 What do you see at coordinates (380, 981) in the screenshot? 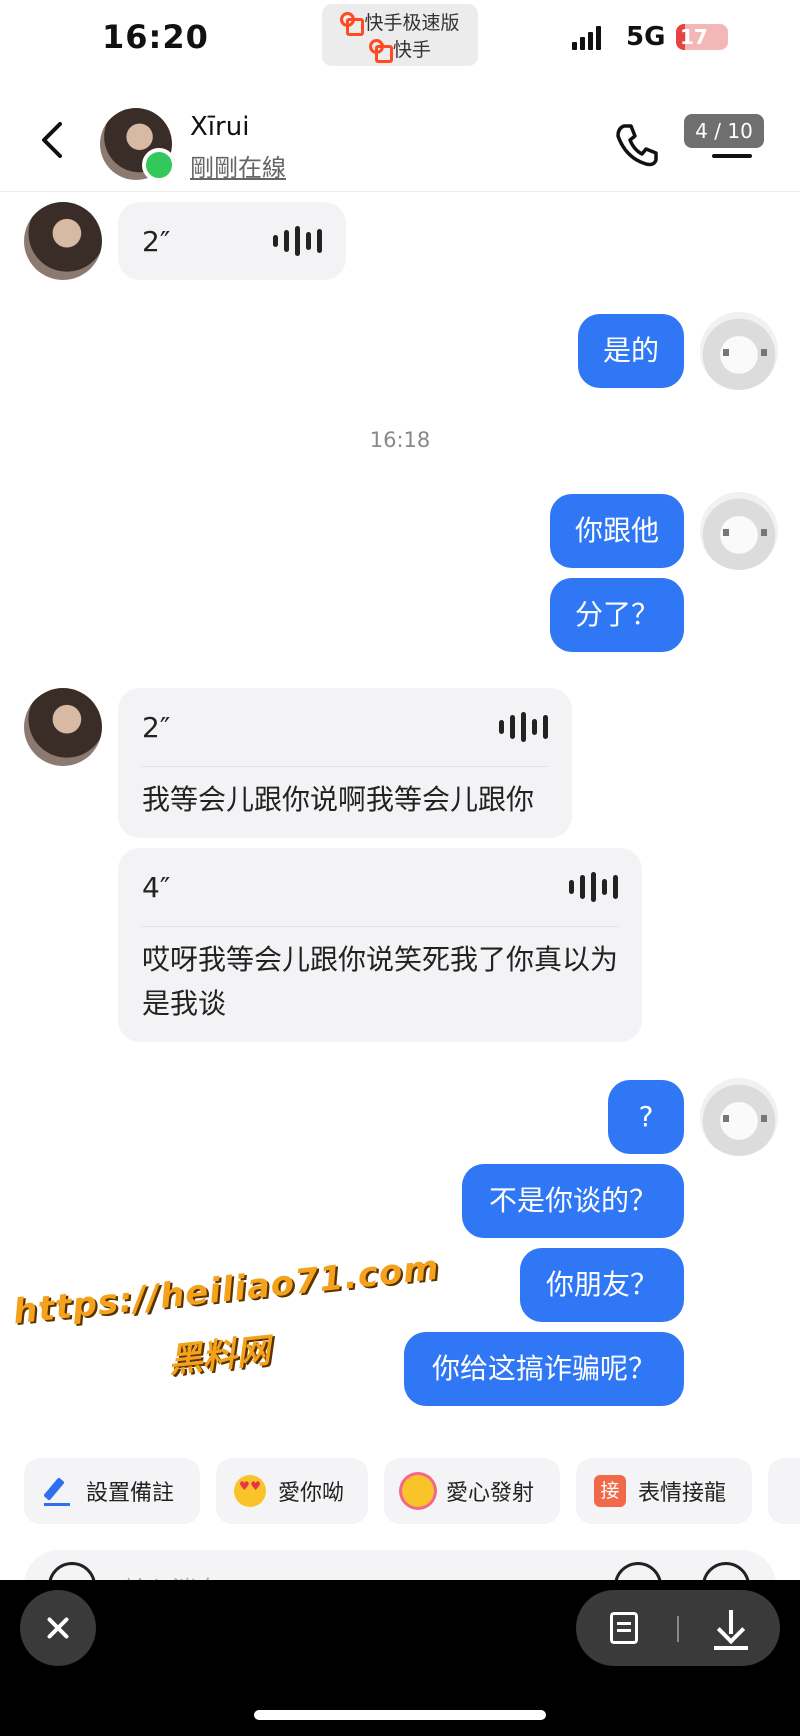
I see `voice-transcript: 哎呀我等会儿跟你说笑死我了你真以为是我谈` at bounding box center [380, 981].